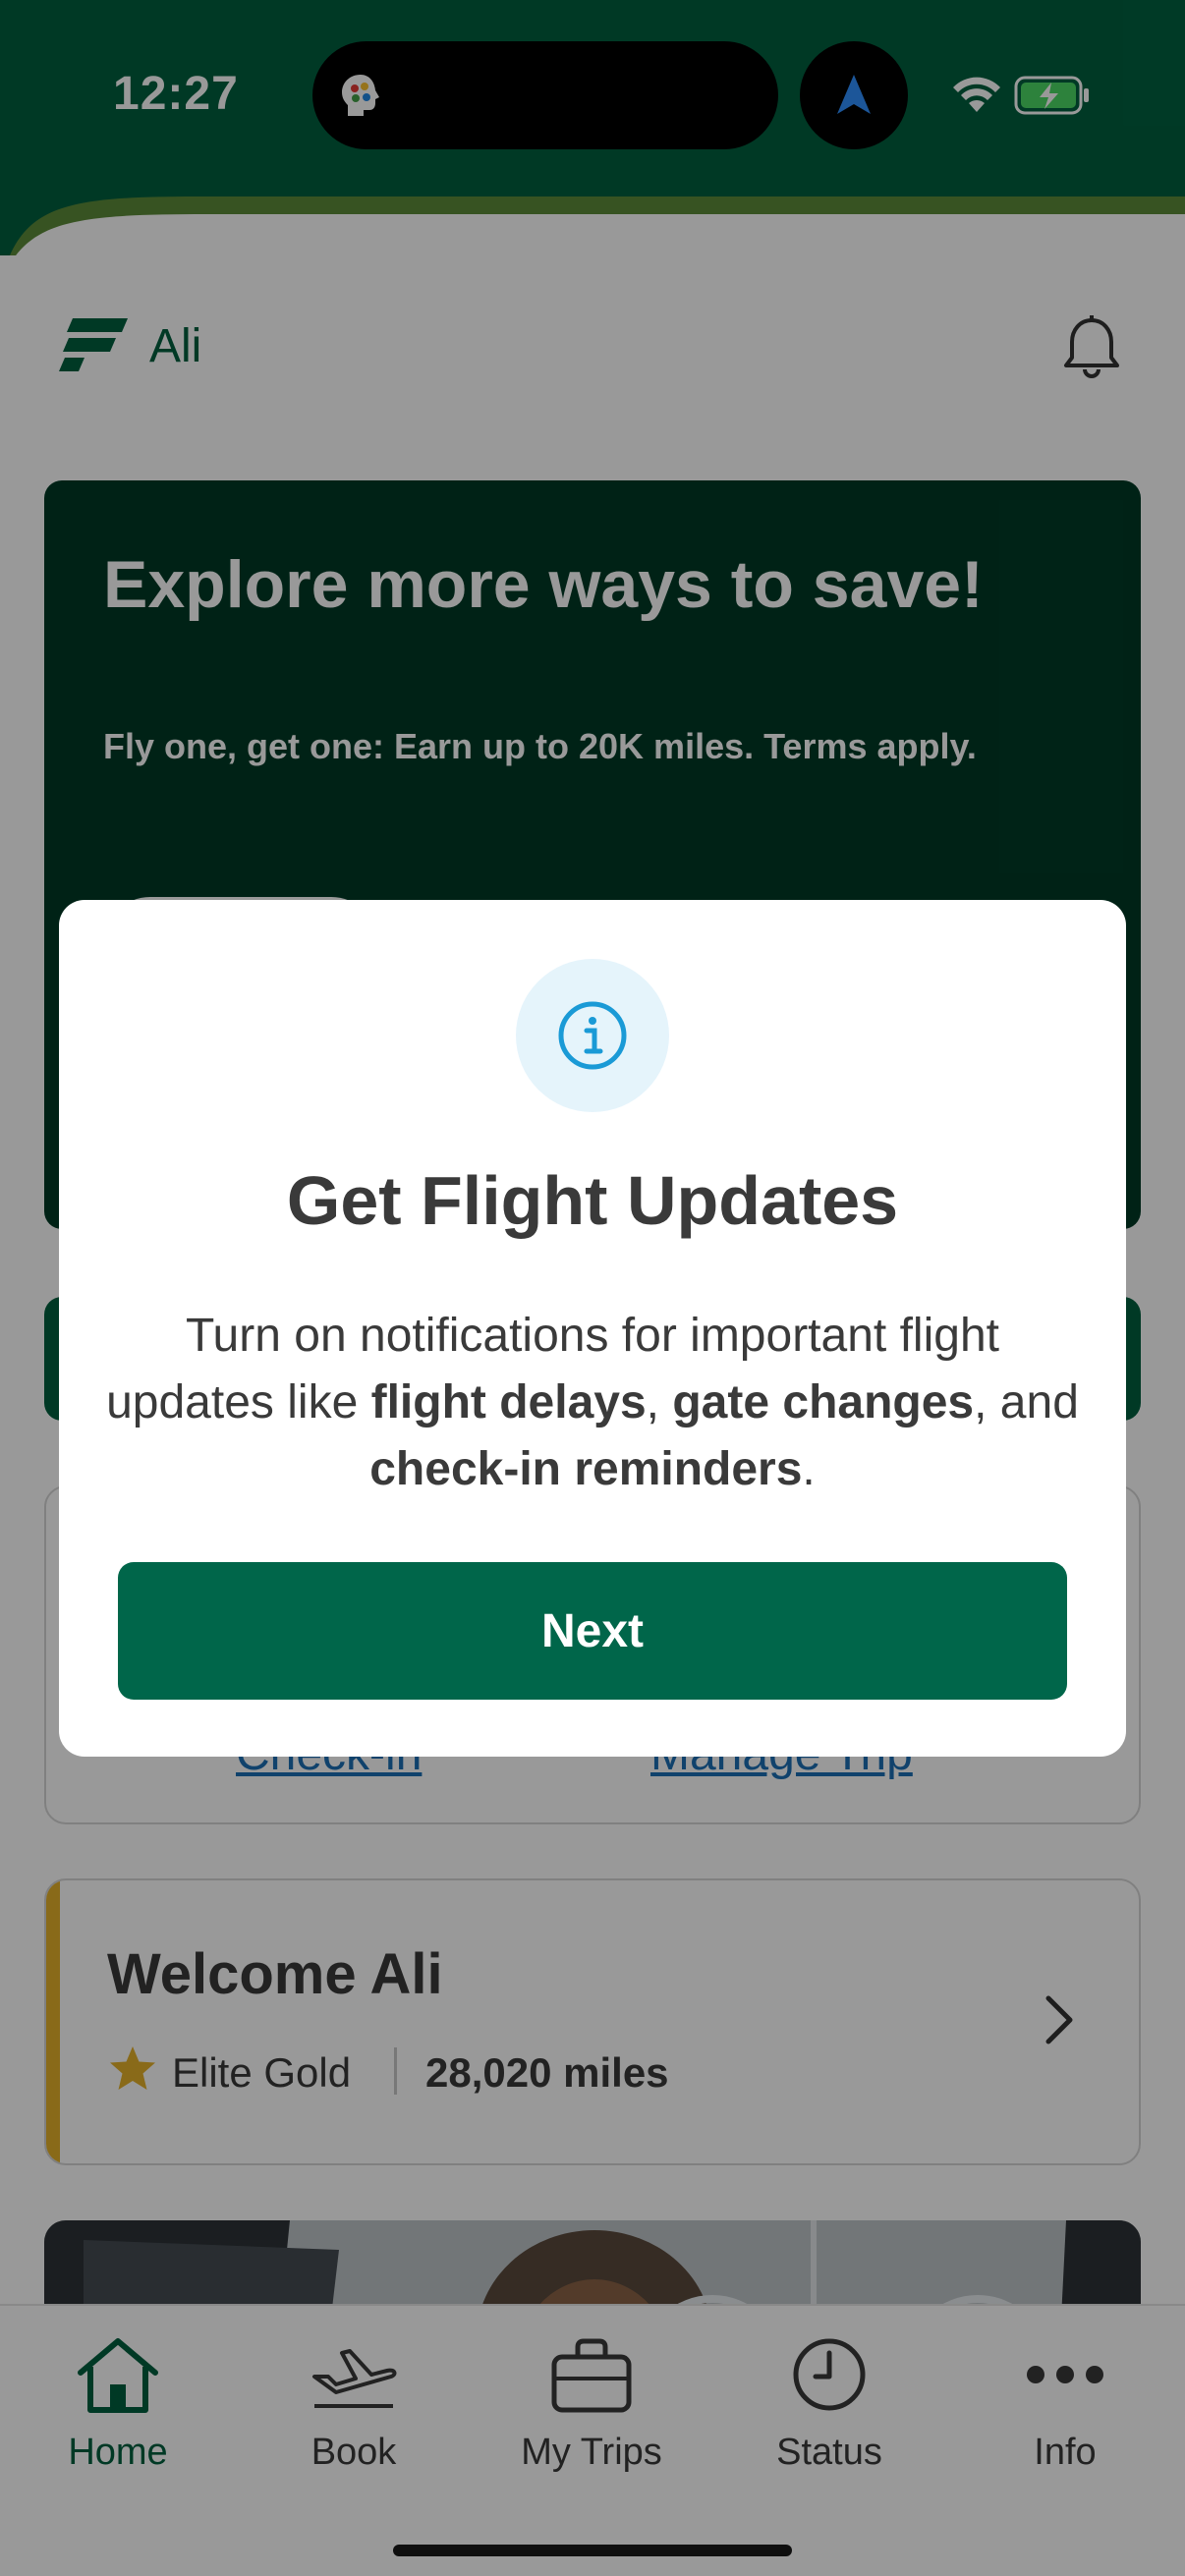  Describe the element at coordinates (809, 1469) in the screenshot. I see `body-end: .` at that location.